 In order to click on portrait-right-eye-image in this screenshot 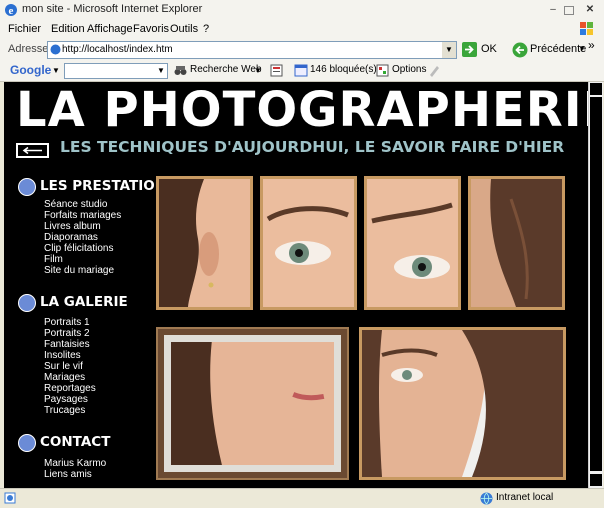, I will do `click(412, 243)`.